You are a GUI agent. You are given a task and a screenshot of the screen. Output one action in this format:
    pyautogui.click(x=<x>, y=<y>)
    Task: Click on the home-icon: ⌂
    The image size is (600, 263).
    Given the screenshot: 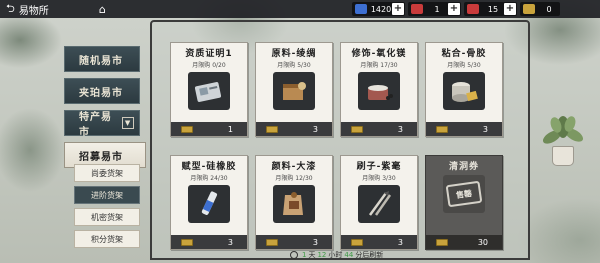 What is the action you would take?
    pyautogui.click(x=102, y=9)
    